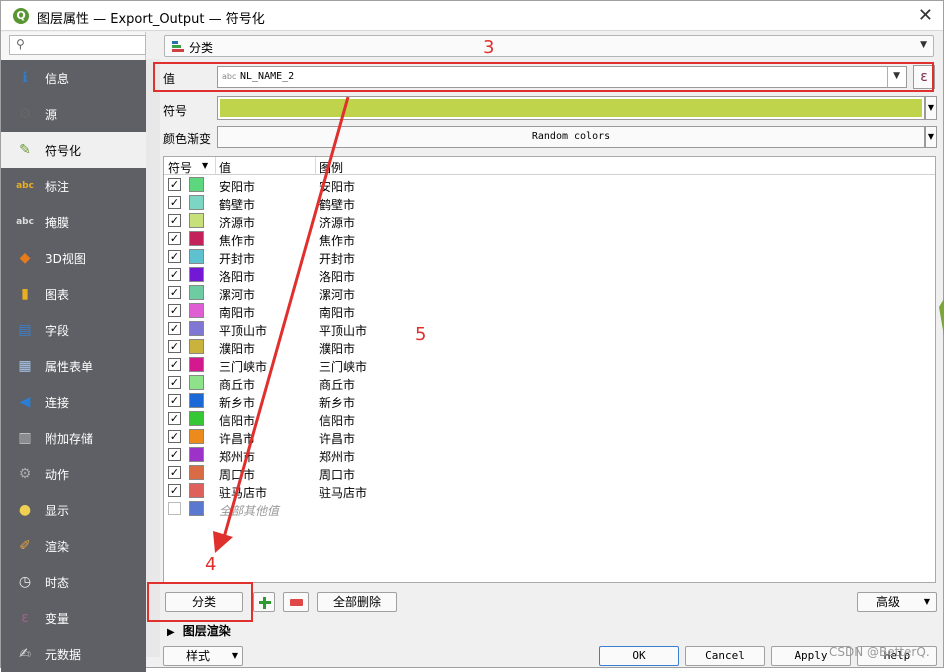  I want to click on sidebar-item: ε 变量, so click(73, 618).